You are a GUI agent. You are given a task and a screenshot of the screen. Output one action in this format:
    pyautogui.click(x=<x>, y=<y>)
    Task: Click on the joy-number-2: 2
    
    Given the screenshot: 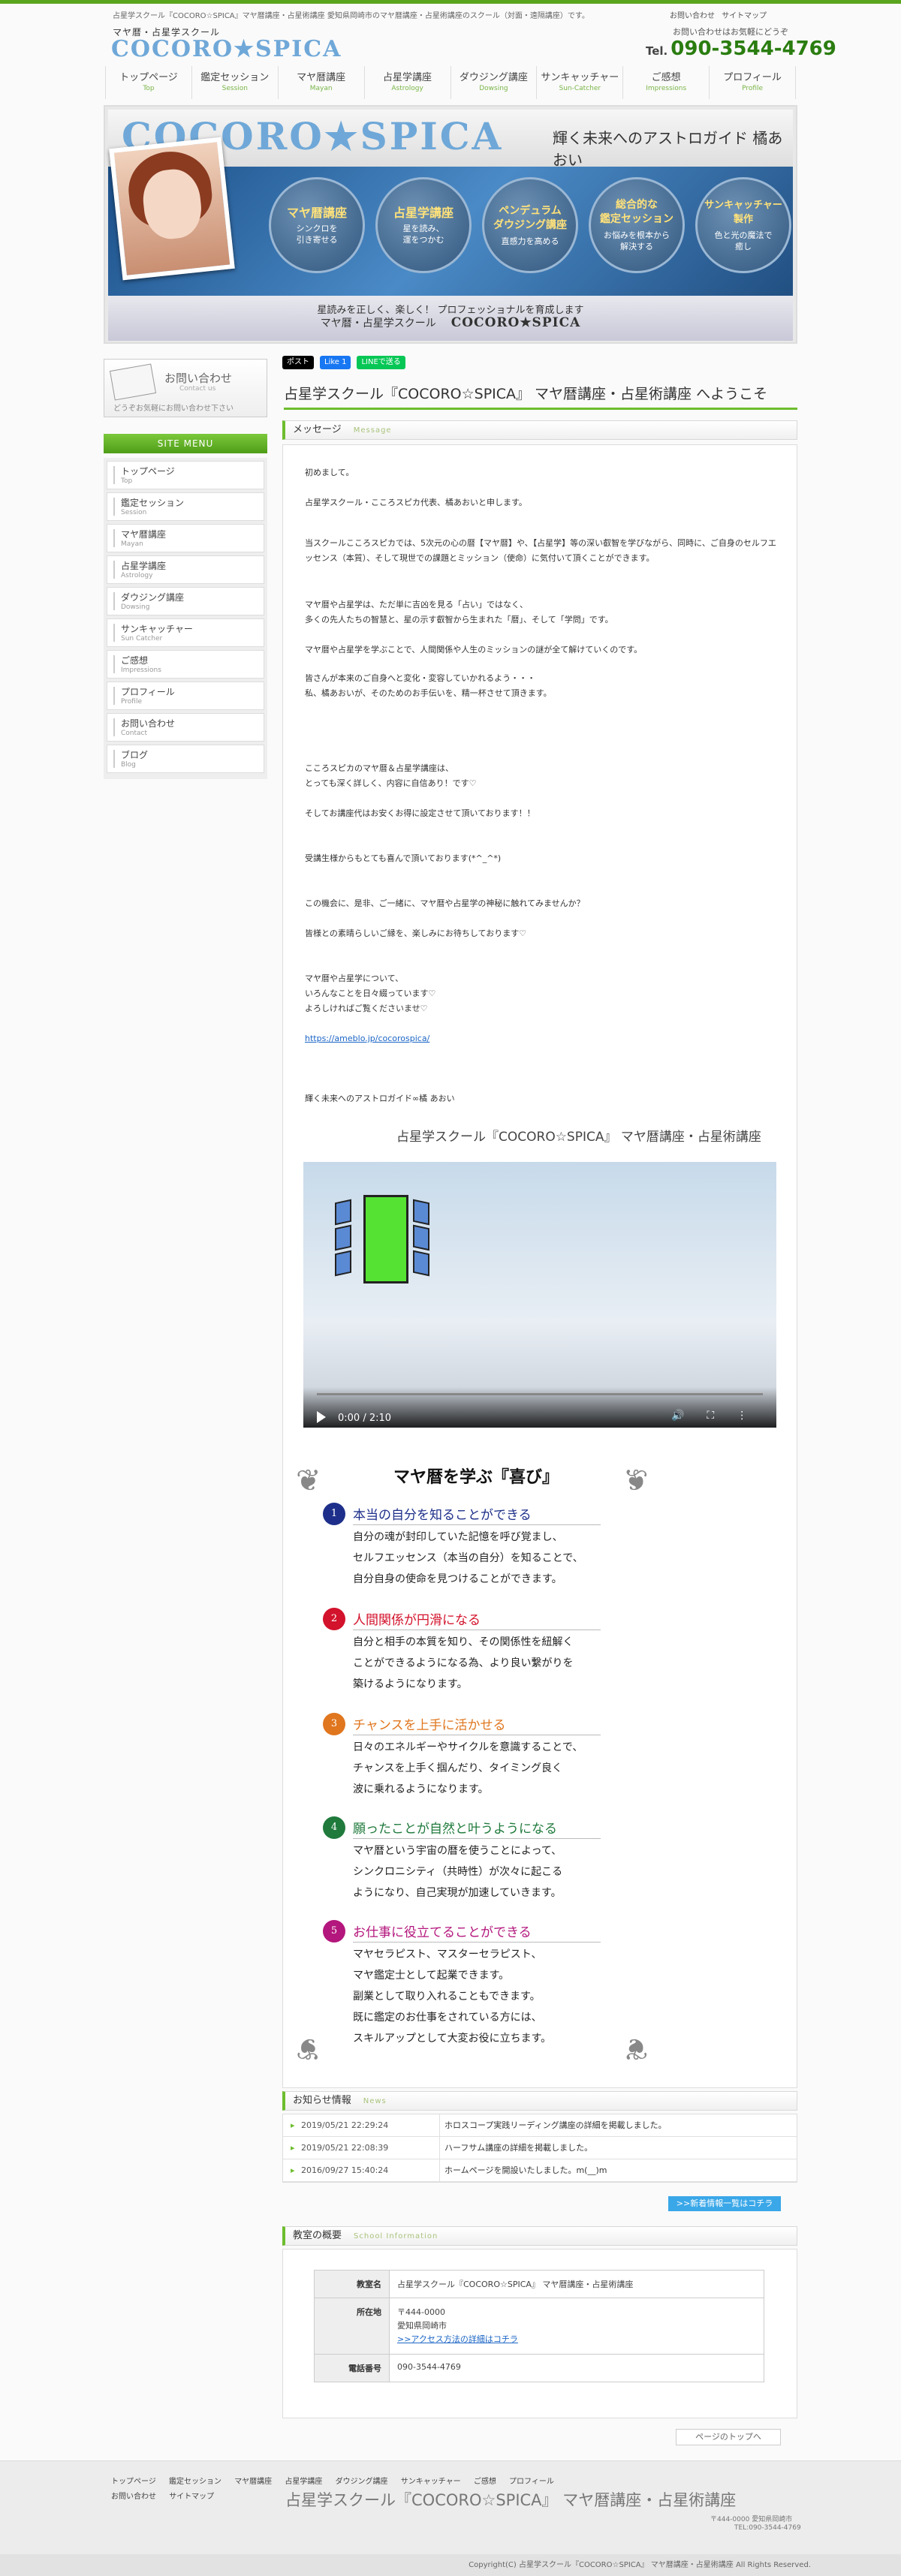 What is the action you would take?
    pyautogui.click(x=334, y=1619)
    